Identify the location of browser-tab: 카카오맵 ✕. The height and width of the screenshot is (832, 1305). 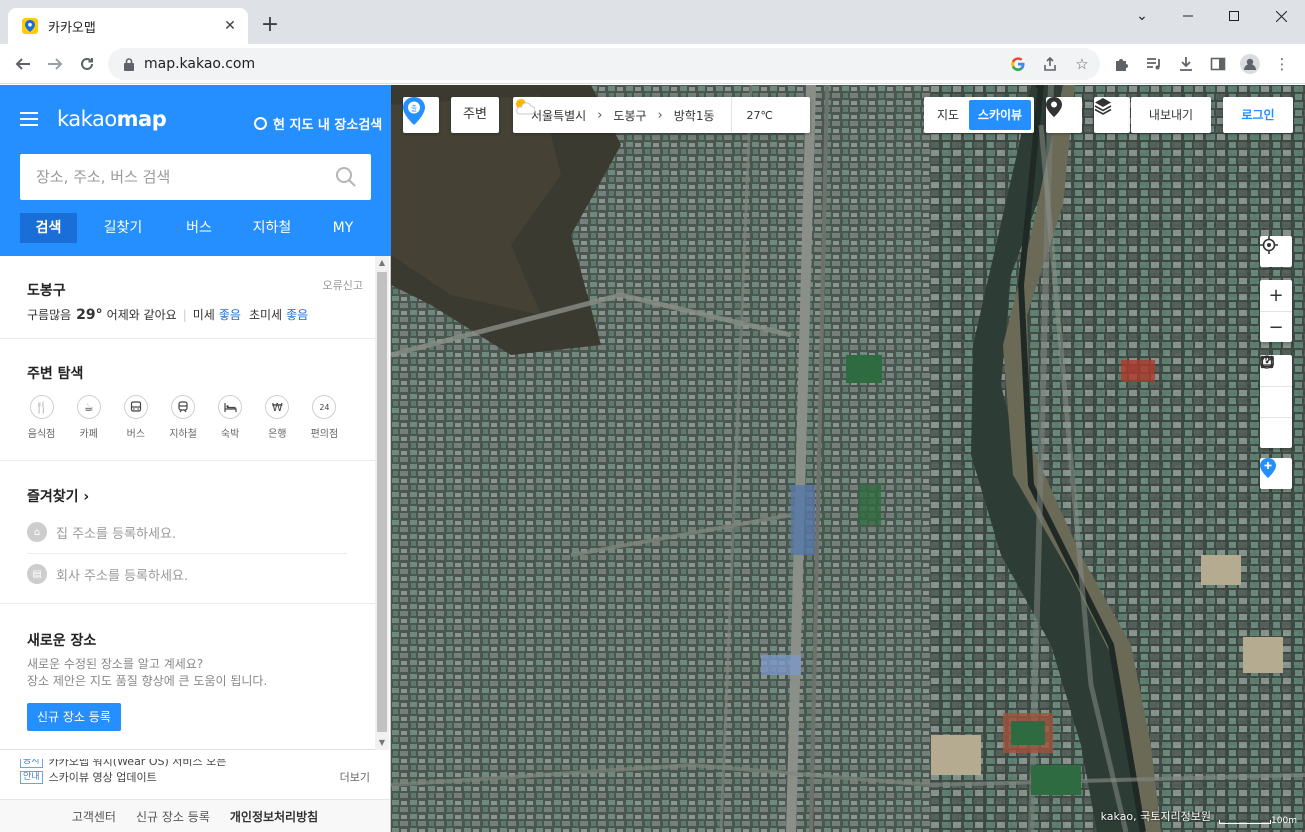
(128, 26).